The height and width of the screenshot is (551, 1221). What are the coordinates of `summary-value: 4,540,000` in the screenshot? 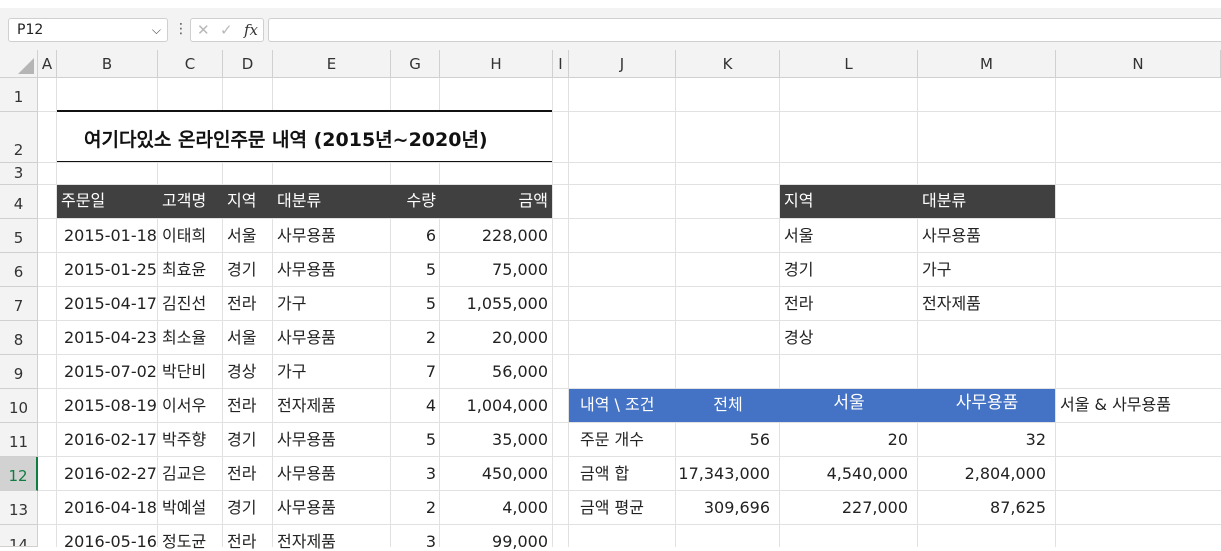 It's located at (844, 474).